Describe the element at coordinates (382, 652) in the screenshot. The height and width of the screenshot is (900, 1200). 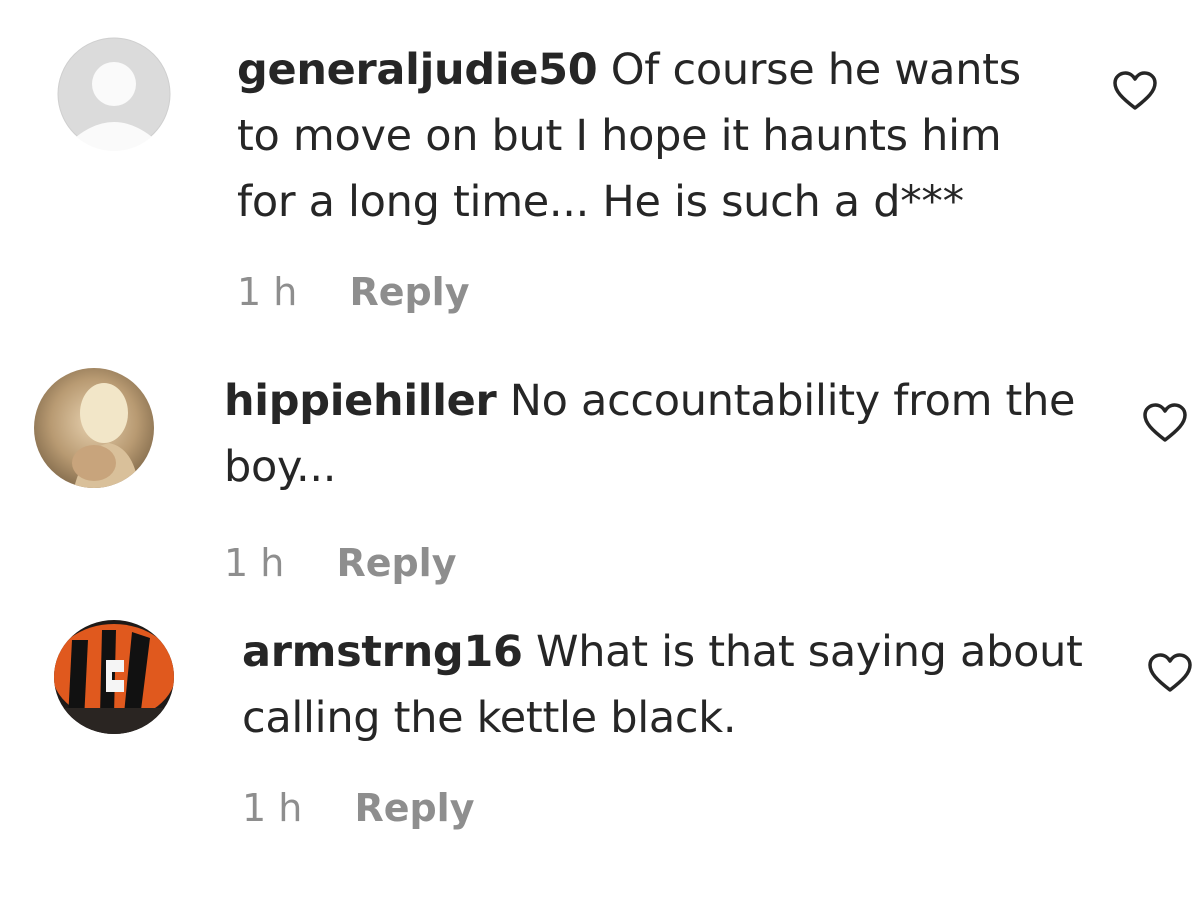
I see `comment-username: armstrng16` at that location.